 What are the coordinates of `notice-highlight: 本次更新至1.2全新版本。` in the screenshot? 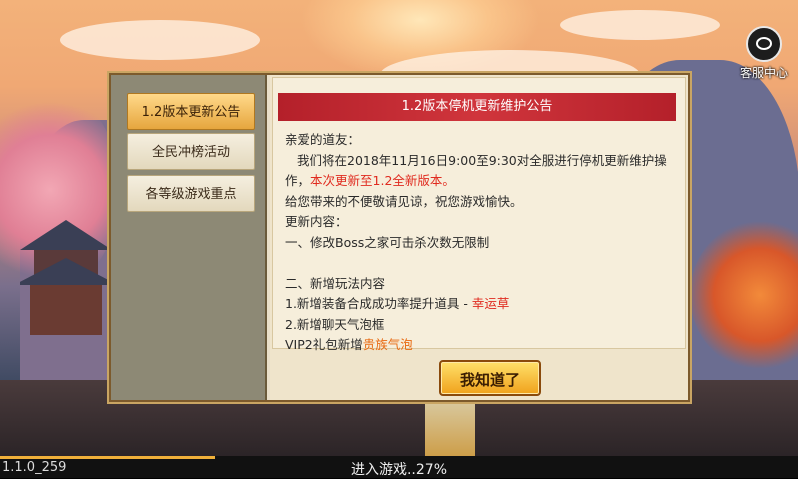 It's located at (382, 180).